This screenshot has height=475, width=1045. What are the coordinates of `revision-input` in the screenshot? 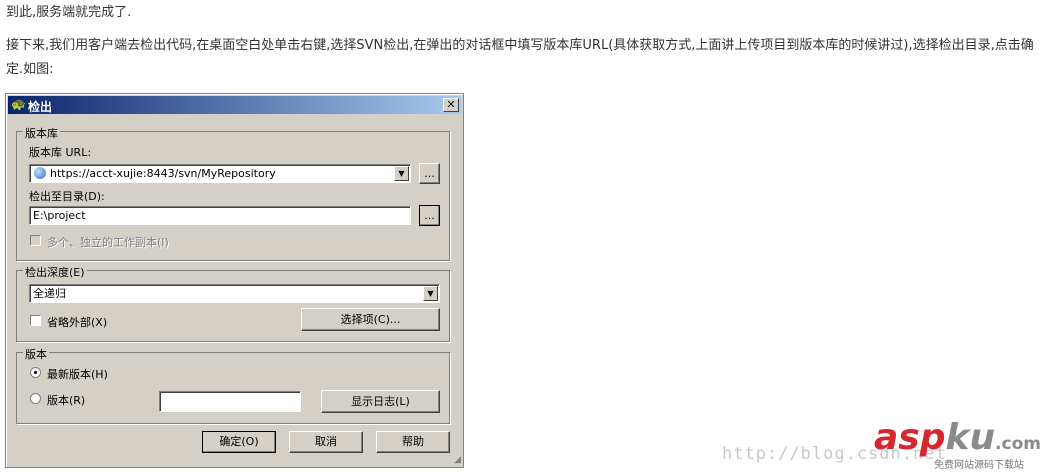 It's located at (230, 401).